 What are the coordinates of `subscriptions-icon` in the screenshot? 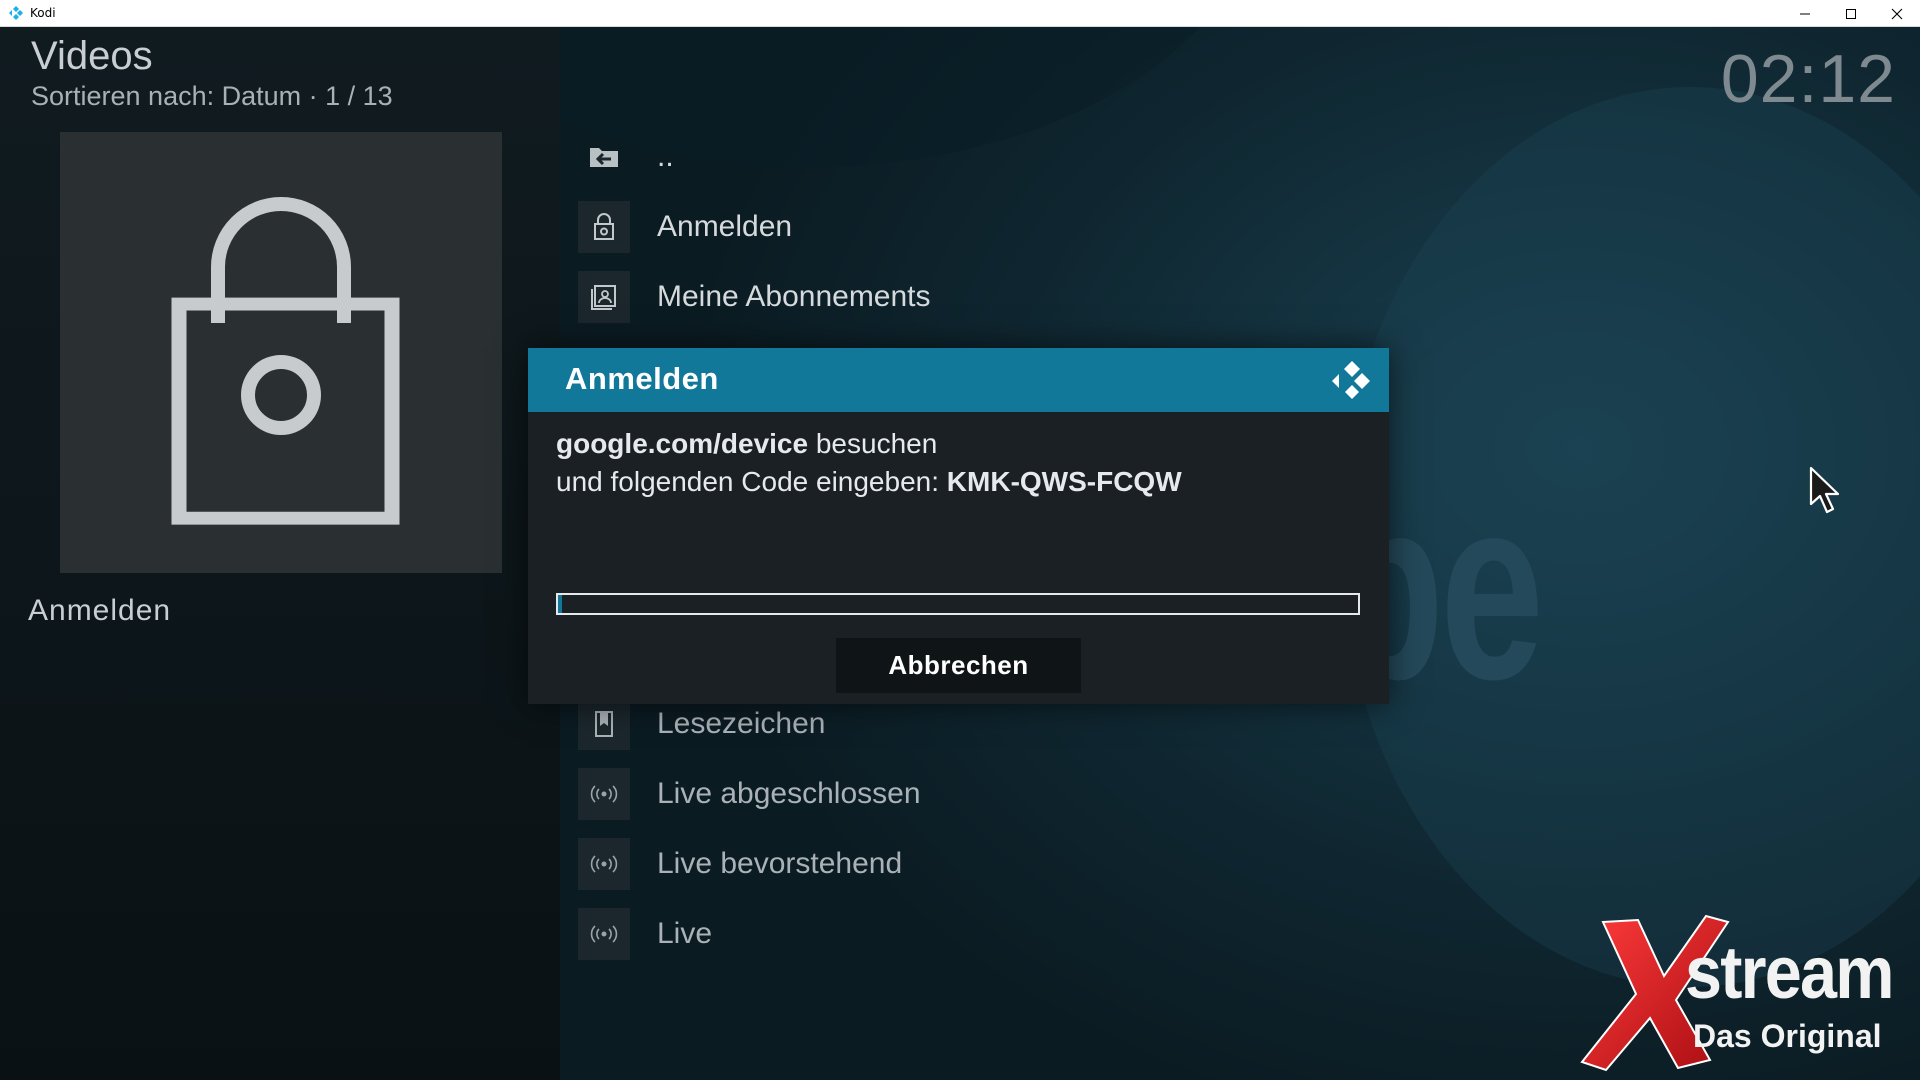 It's located at (603, 297).